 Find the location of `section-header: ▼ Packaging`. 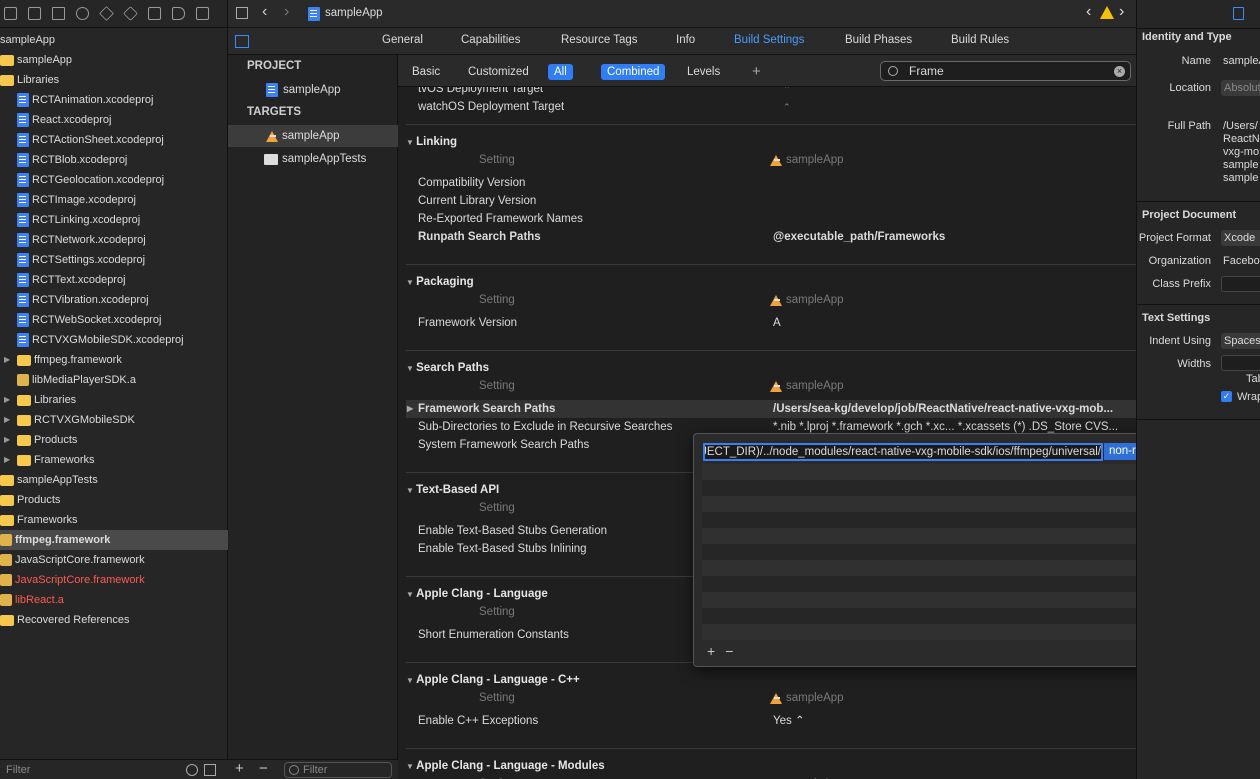

section-header: ▼ Packaging is located at coordinates (771, 282).